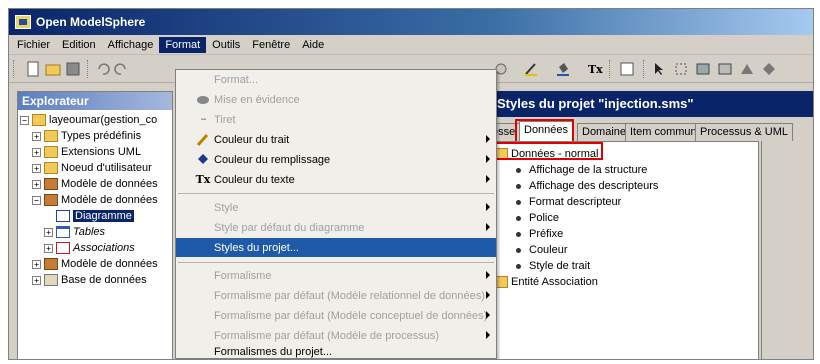 The height and width of the screenshot is (364, 820). What do you see at coordinates (336, 139) in the screenshot?
I see `menu-item-line-color: Couleur du trait` at bounding box center [336, 139].